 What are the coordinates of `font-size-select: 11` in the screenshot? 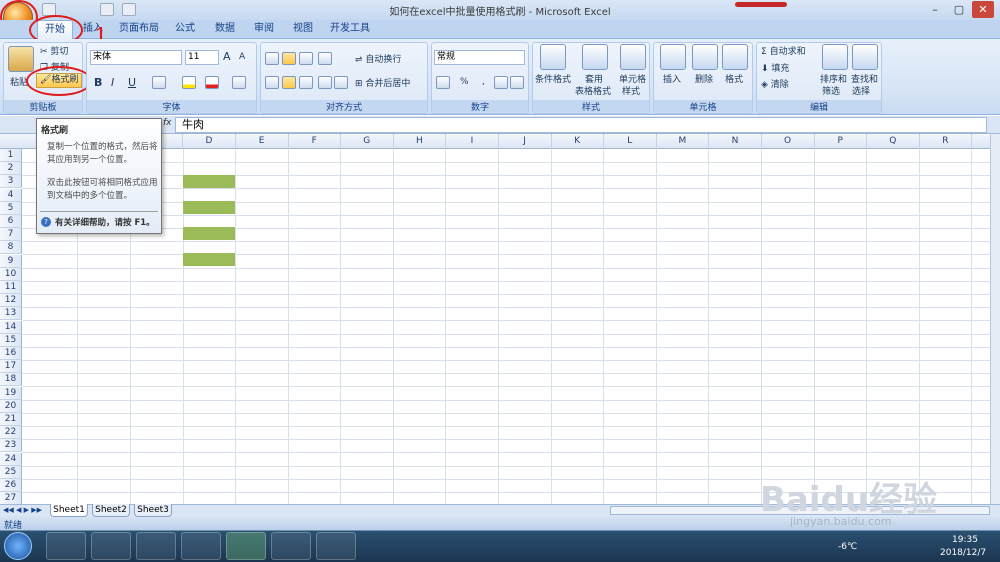 It's located at (202, 57).